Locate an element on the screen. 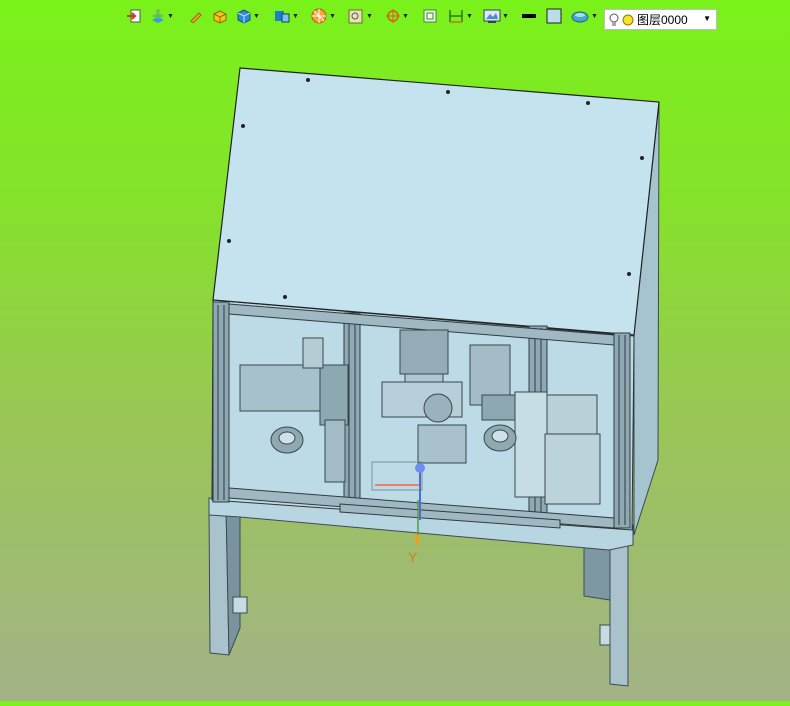 The height and width of the screenshot is (706, 790). frame-button is located at coordinates (430, 16).